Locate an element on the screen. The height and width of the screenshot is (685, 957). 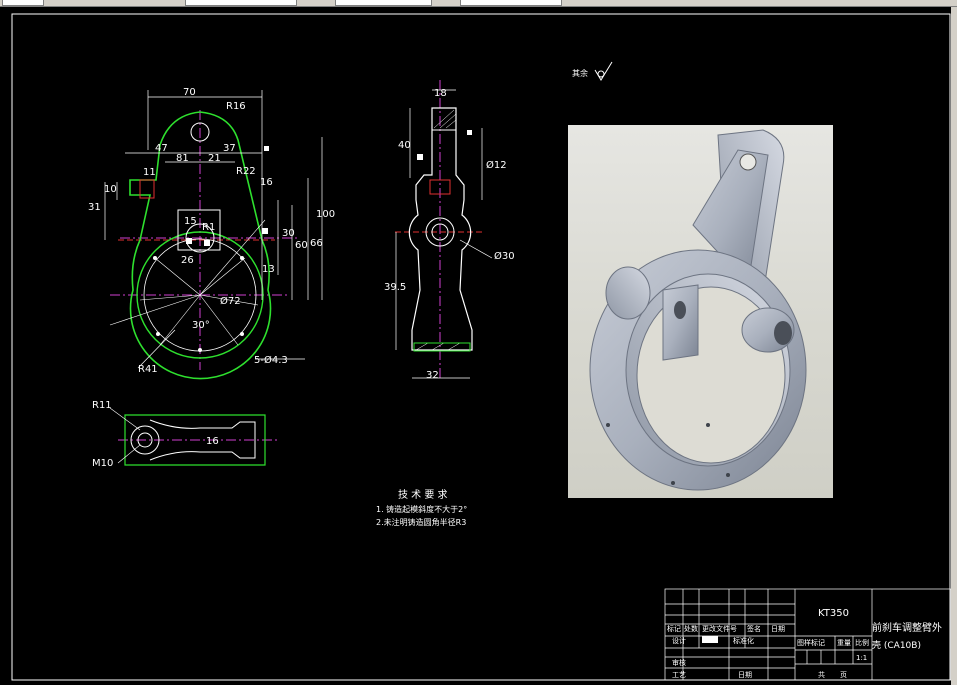
dim-15: 15 is located at coordinates (190, 221).